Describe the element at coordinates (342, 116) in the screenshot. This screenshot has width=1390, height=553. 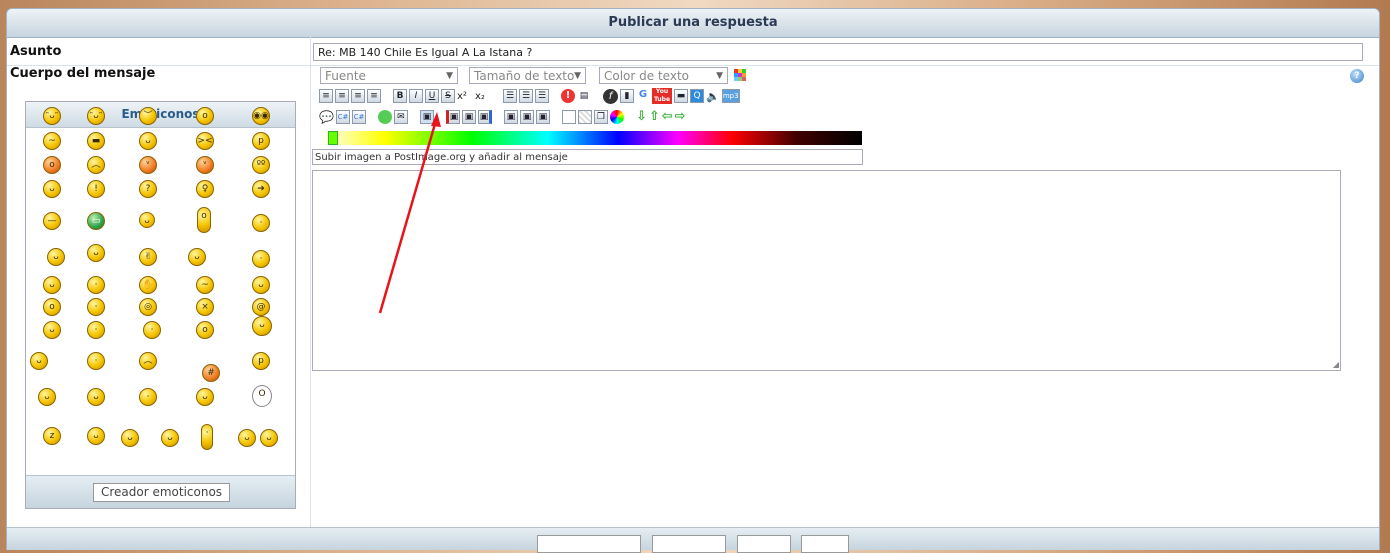
I see `code-icon: C#` at that location.